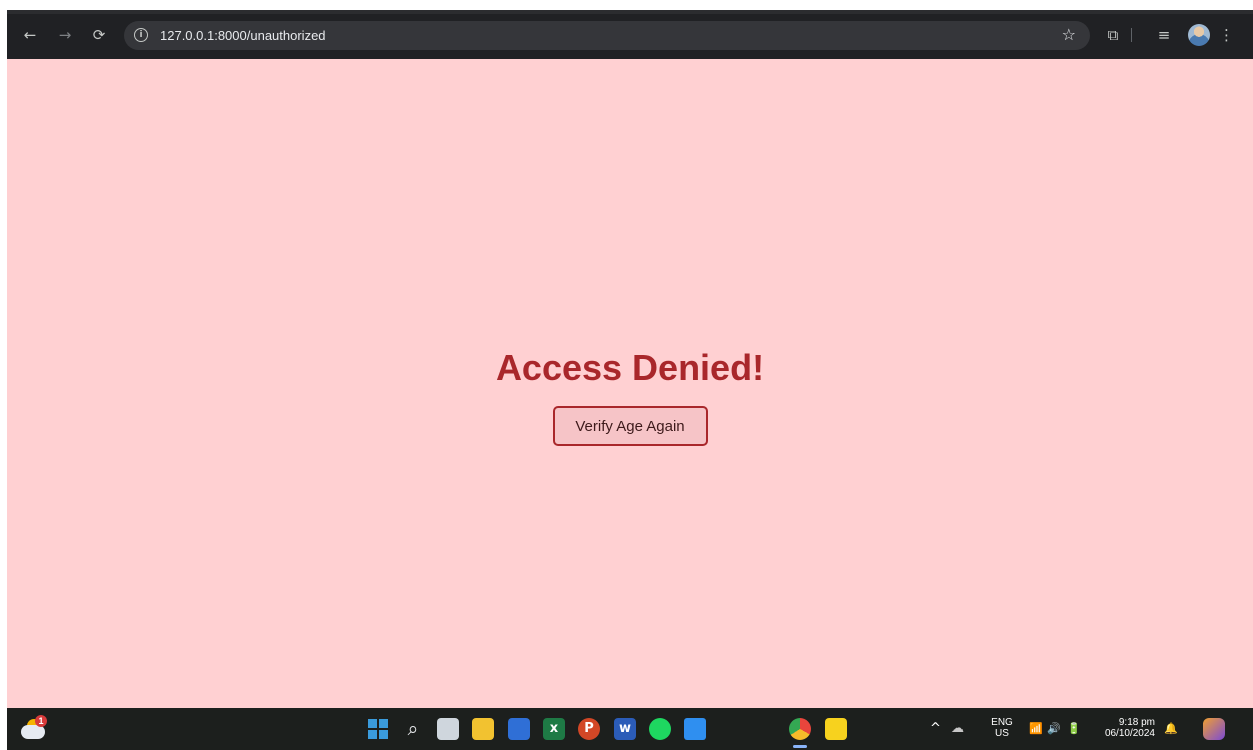 This screenshot has width=1253, height=750. Describe the element at coordinates (1136, 722) in the screenshot. I see `clock-time: 9:18 pm` at that location.